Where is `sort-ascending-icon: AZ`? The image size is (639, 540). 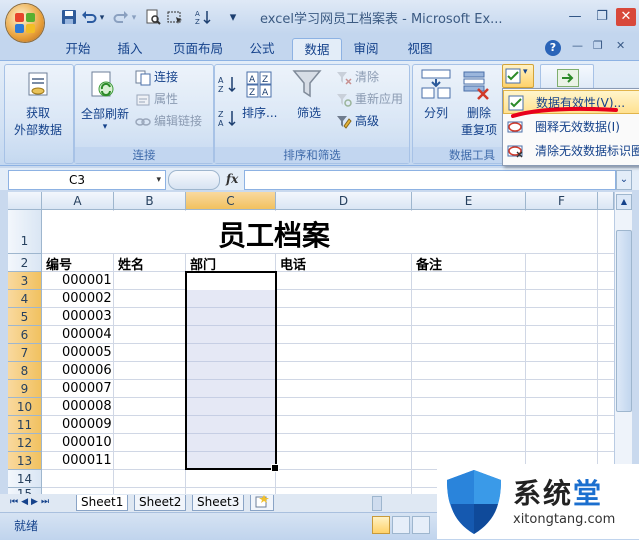 sort-ascending-icon: AZ is located at coordinates (228, 85).